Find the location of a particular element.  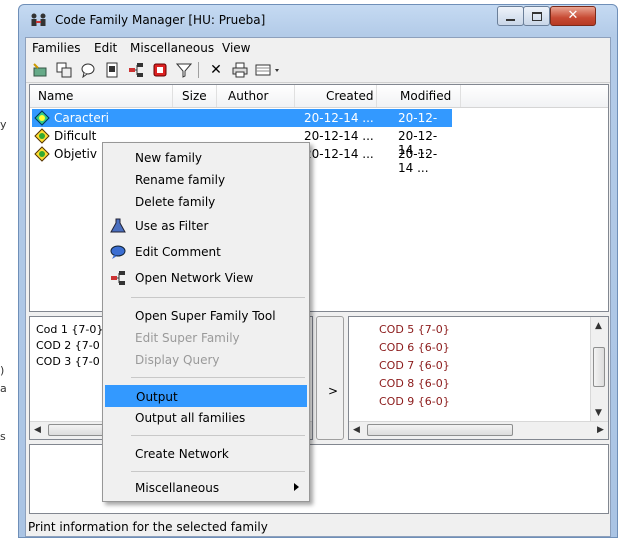

toolbar-separator is located at coordinates (198, 70).